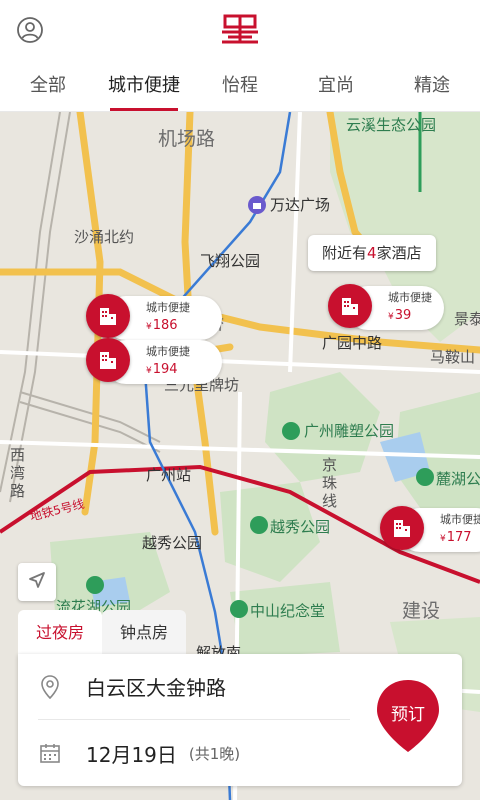 This screenshot has height=800, width=480. I want to click on tab-yishang: 宜尚, so click(336, 85).